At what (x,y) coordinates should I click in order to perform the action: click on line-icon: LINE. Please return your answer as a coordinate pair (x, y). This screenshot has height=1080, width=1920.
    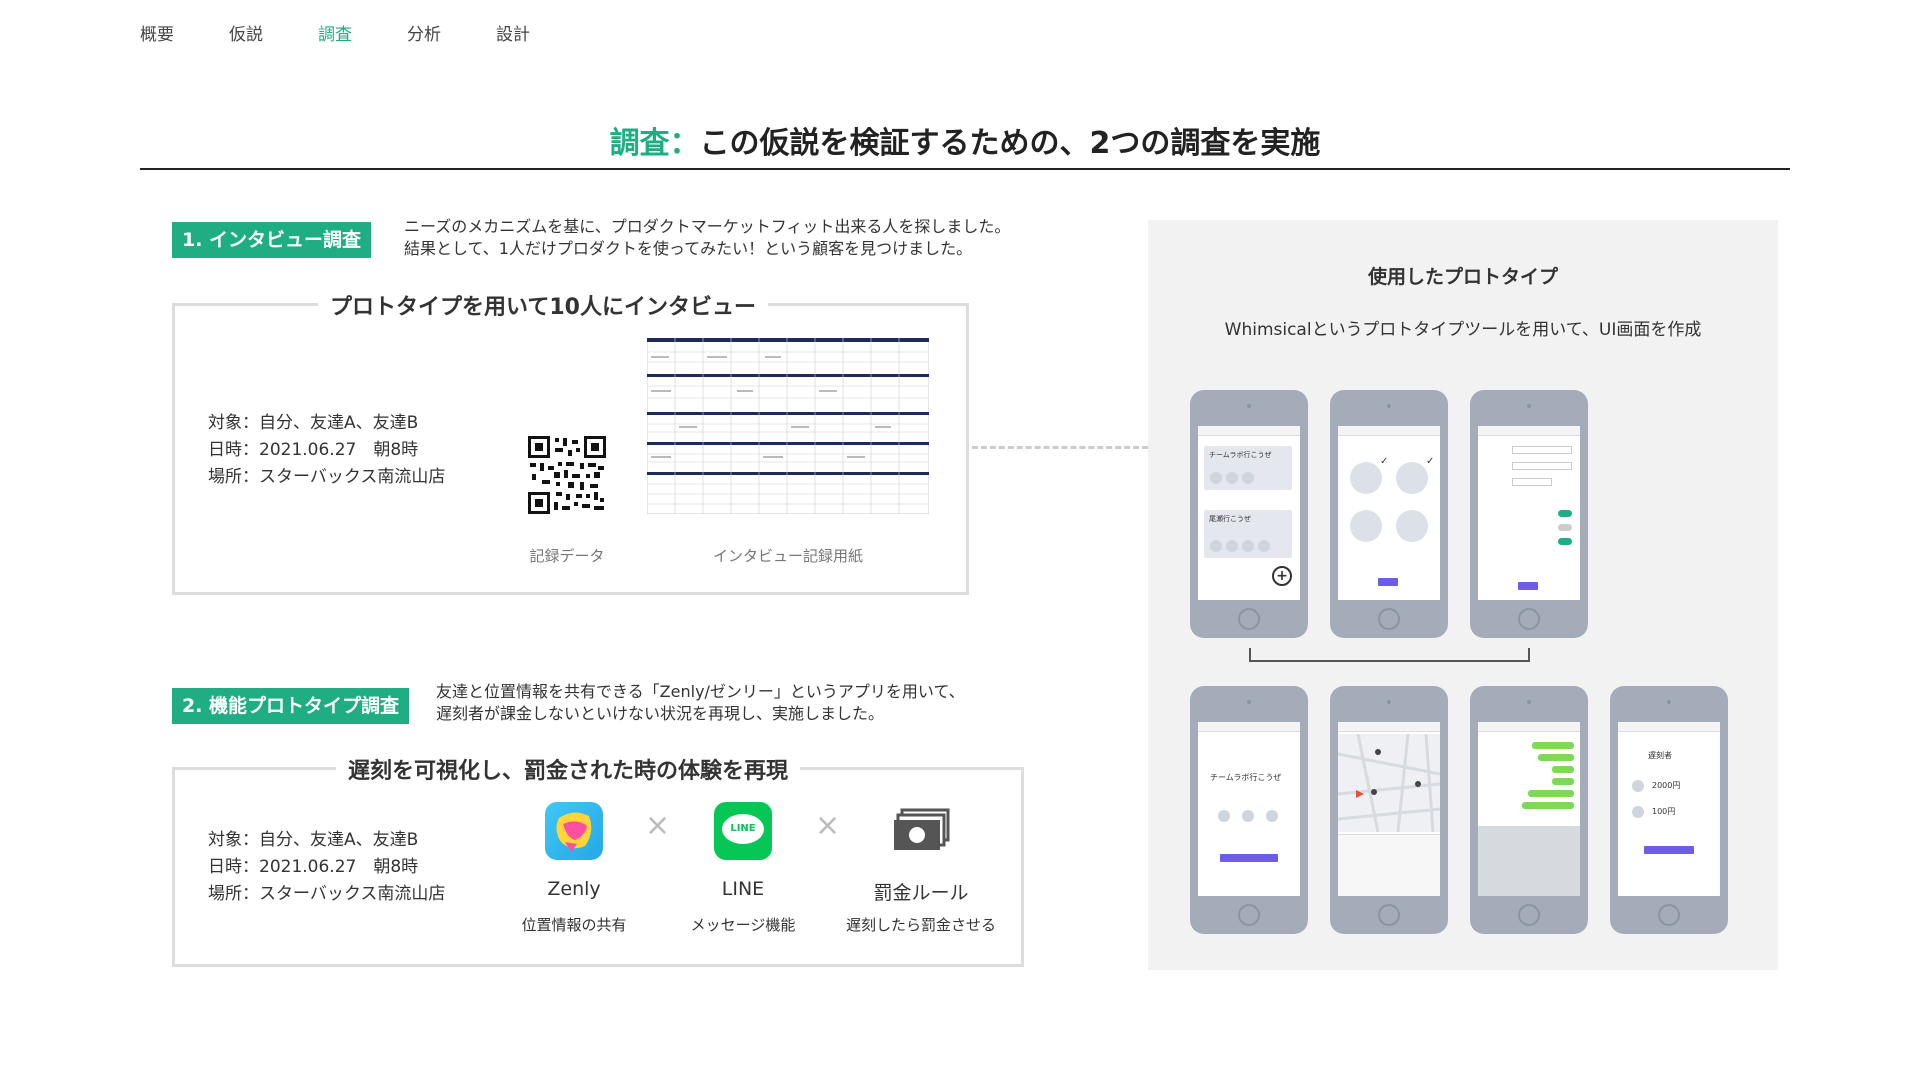
    Looking at the image, I should click on (743, 831).